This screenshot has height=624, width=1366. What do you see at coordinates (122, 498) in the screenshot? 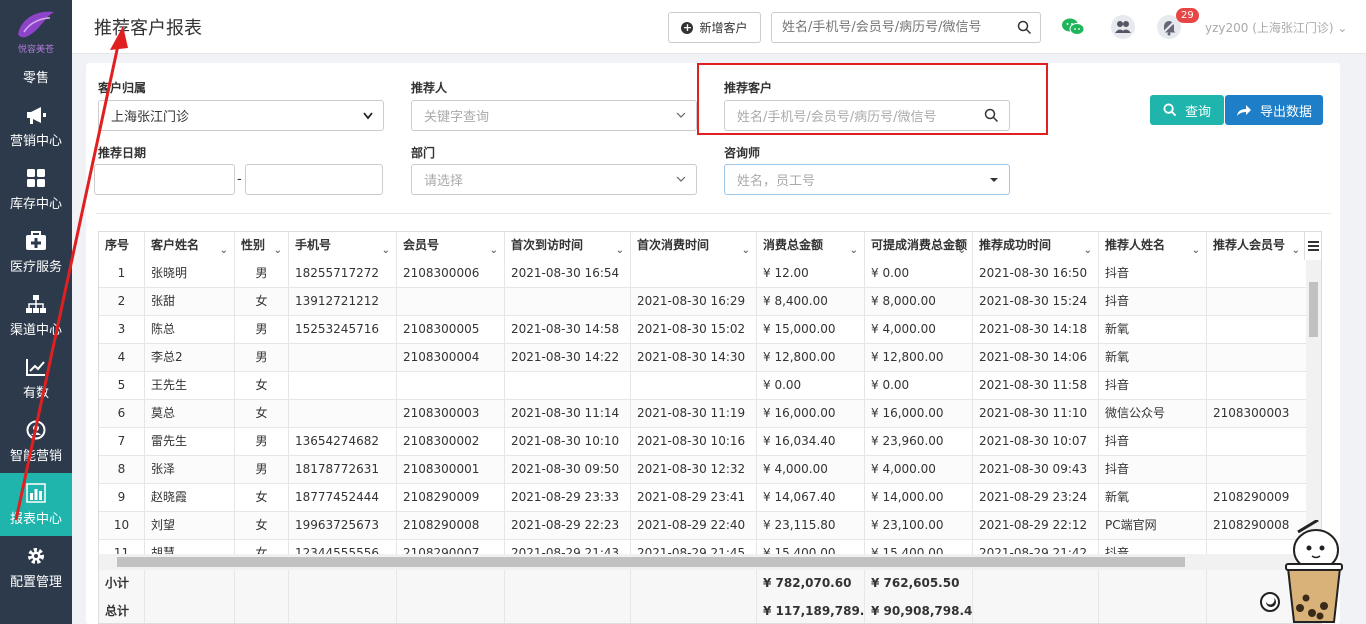
I see `cell-index: 9` at bounding box center [122, 498].